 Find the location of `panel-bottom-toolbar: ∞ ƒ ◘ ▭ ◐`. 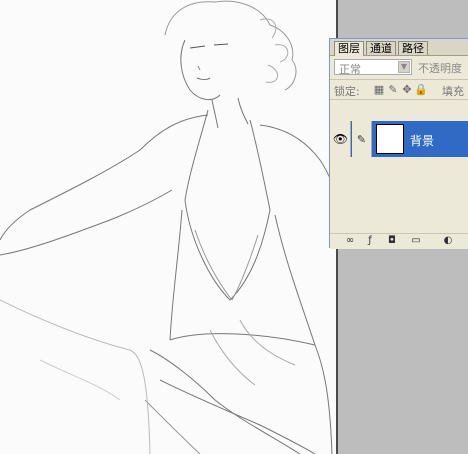

panel-bottom-toolbar: ∞ ƒ ◘ ▭ ◐ is located at coordinates (399, 241).